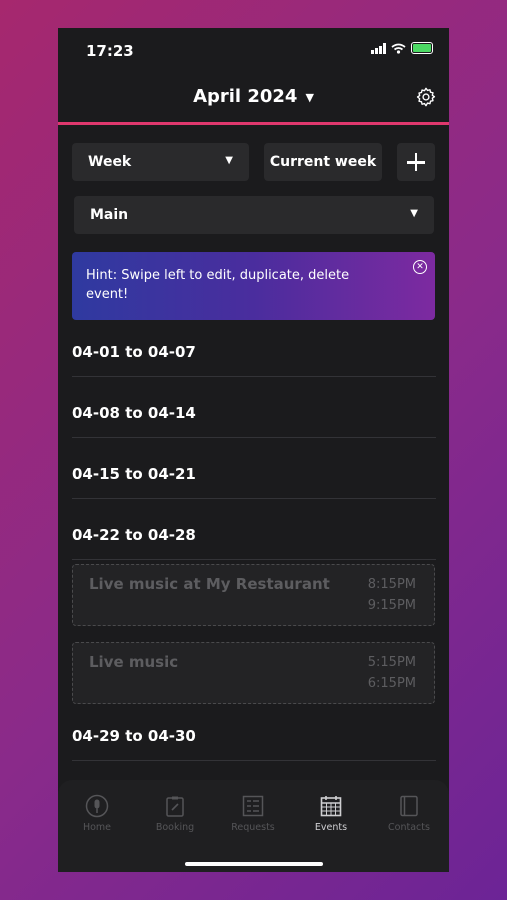 The image size is (507, 900). I want to click on week-range: 04-22 to 04-28, so click(134, 535).